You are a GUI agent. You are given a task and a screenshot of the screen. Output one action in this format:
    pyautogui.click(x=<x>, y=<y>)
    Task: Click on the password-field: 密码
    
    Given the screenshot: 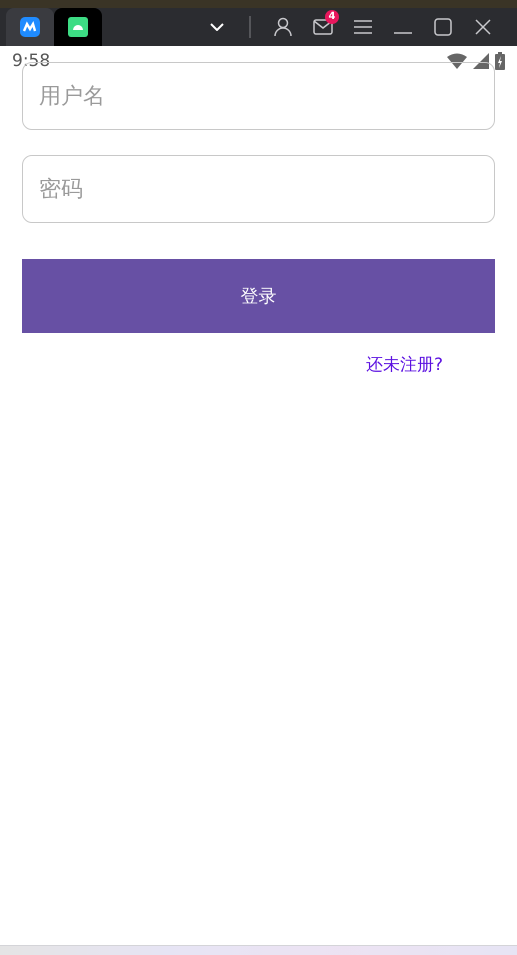 What is the action you would take?
    pyautogui.click(x=258, y=189)
    